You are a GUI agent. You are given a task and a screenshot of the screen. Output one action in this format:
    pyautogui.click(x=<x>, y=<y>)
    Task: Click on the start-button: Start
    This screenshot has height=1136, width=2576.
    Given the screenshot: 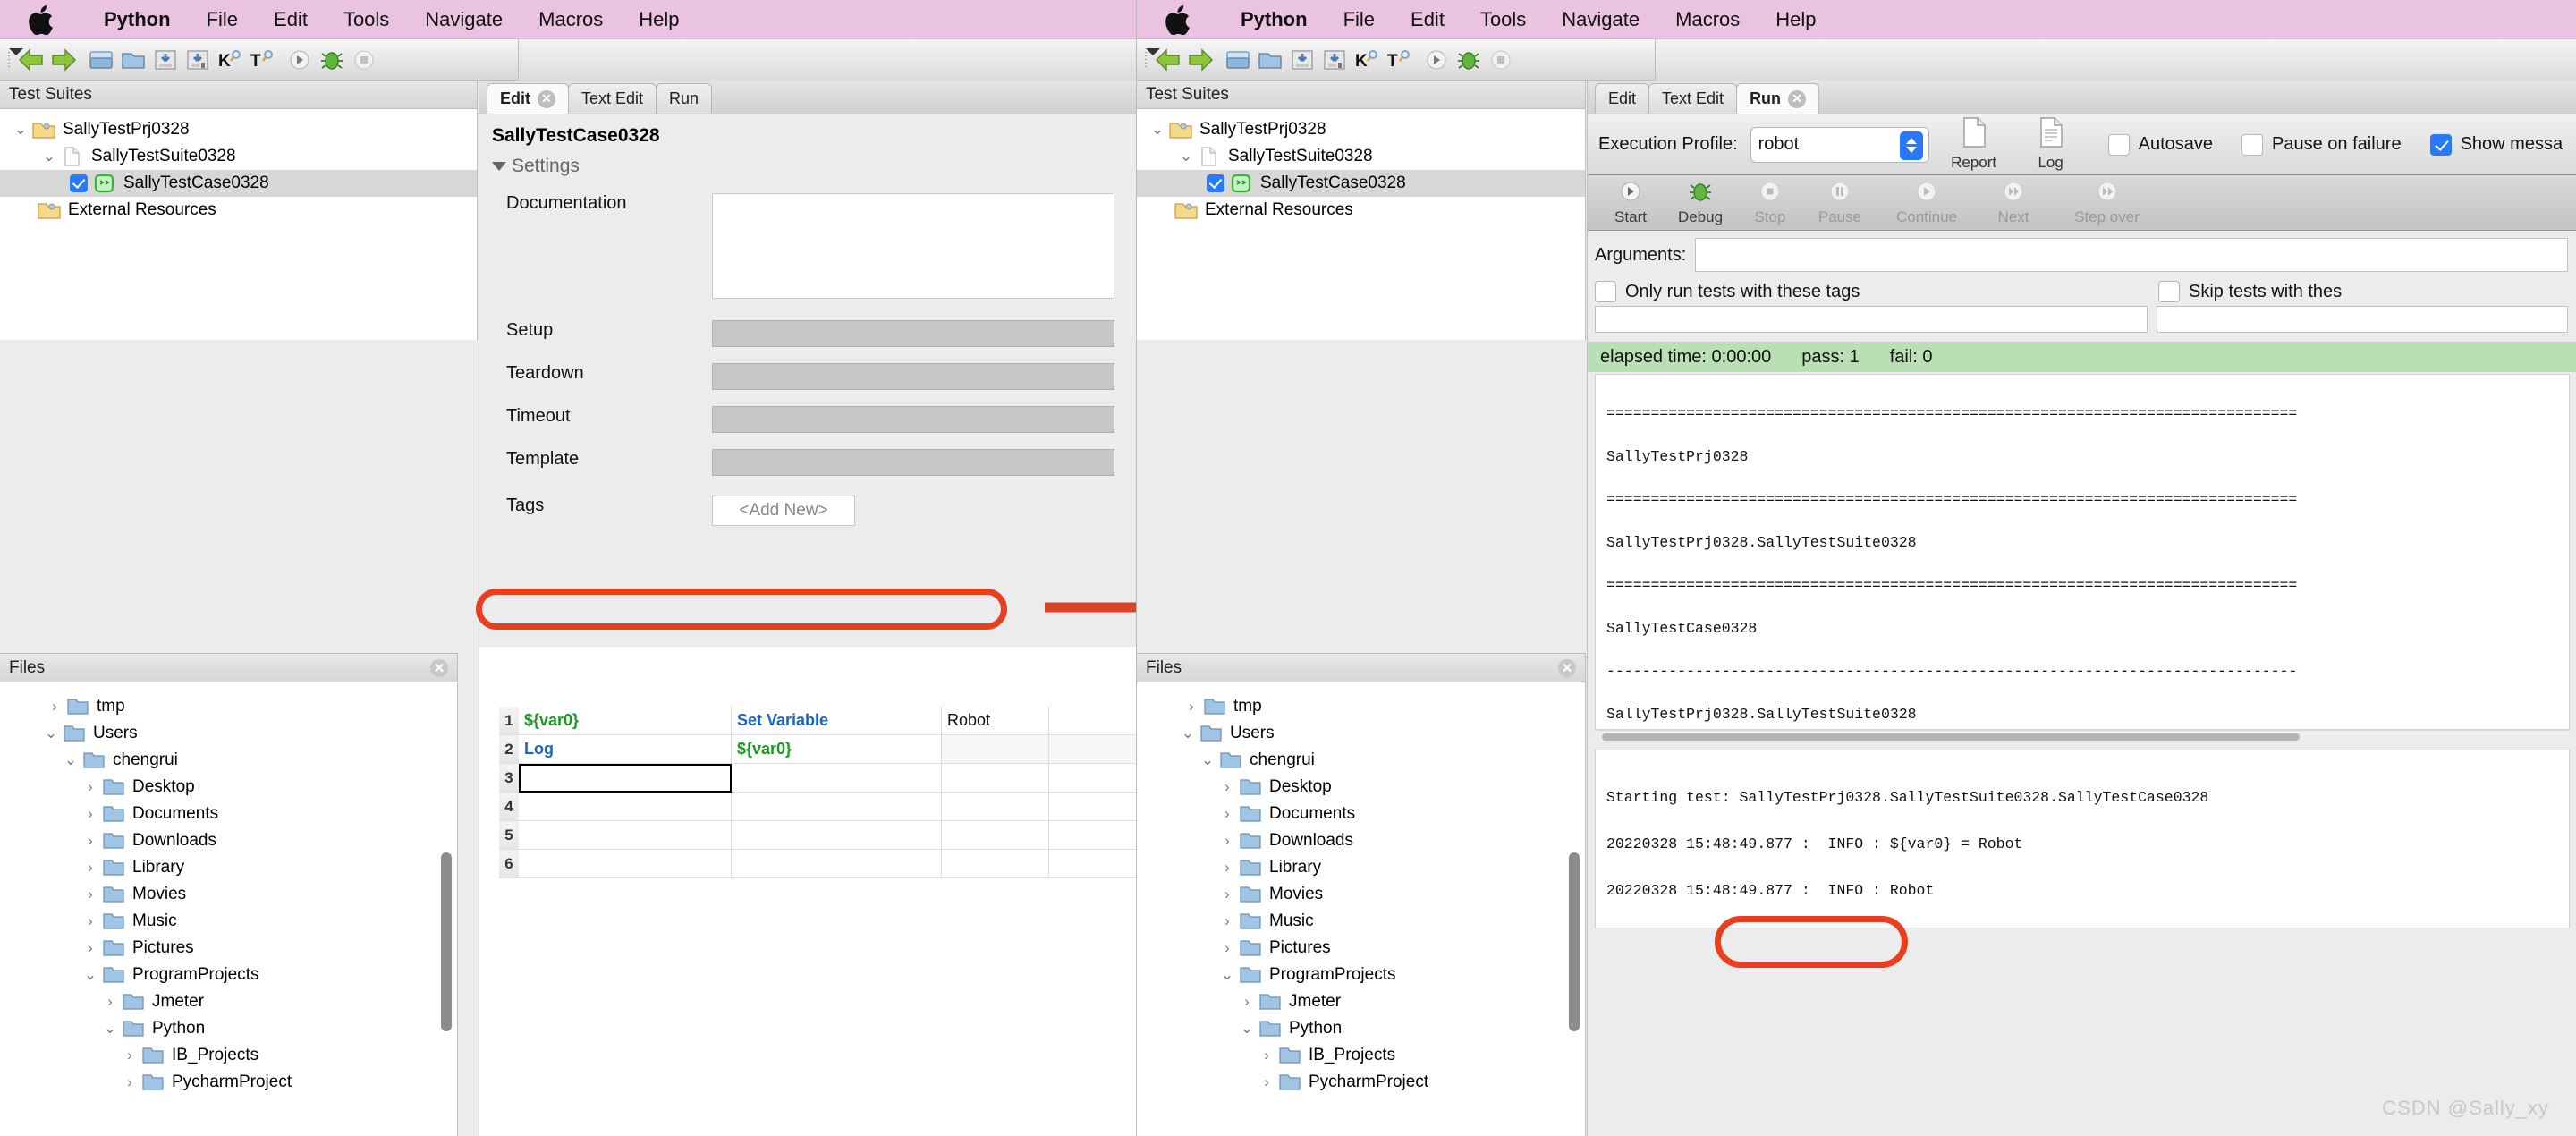 What is the action you would take?
    pyautogui.click(x=1630, y=203)
    